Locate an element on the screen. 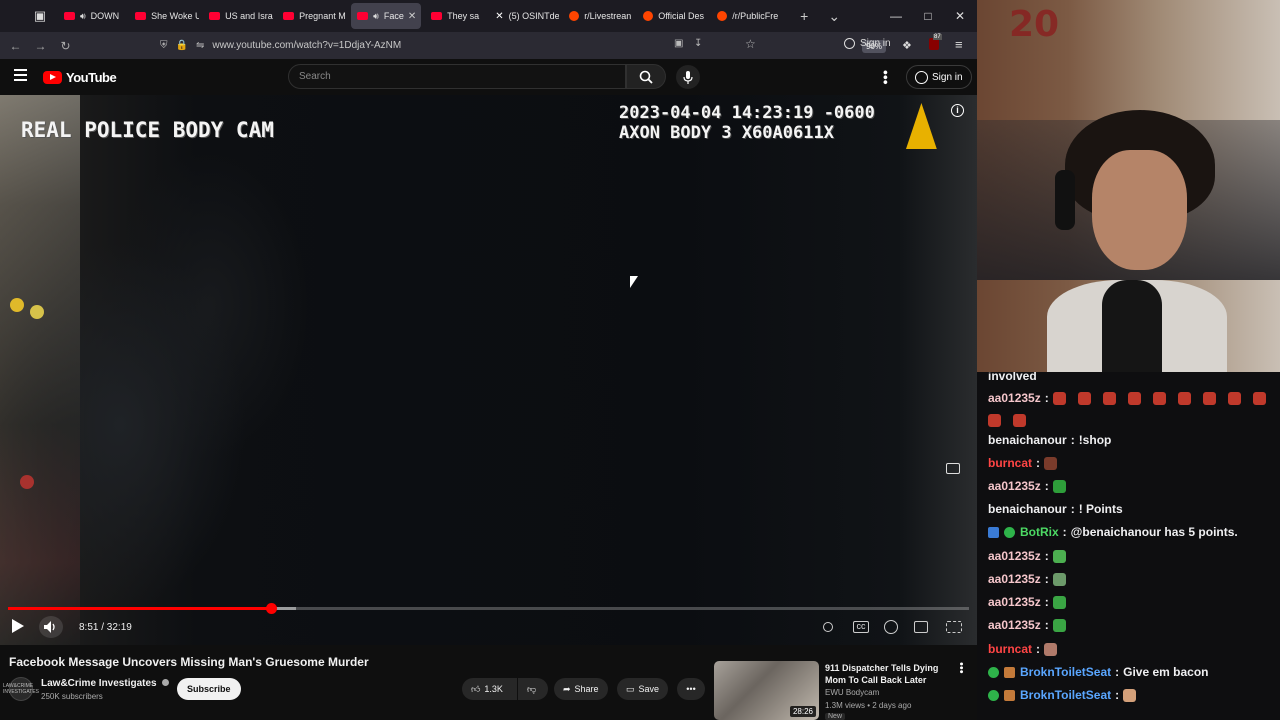 The height and width of the screenshot is (720, 1280). tab-list-dropdown-icon: ⌄ is located at coordinates (834, 16).